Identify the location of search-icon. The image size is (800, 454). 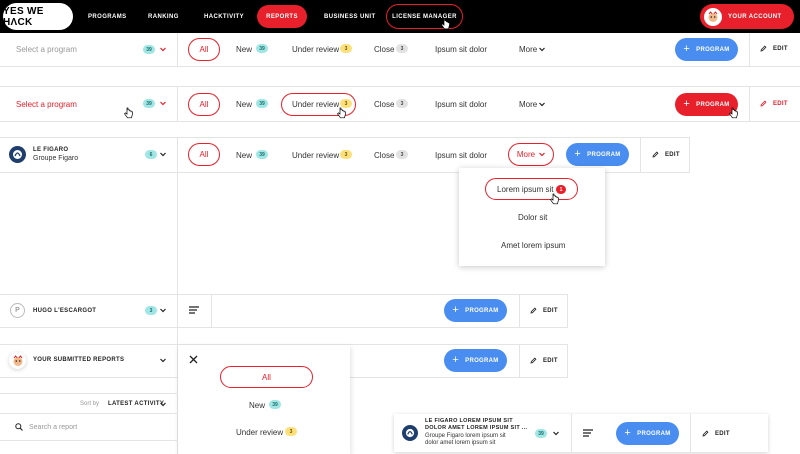
(19, 427).